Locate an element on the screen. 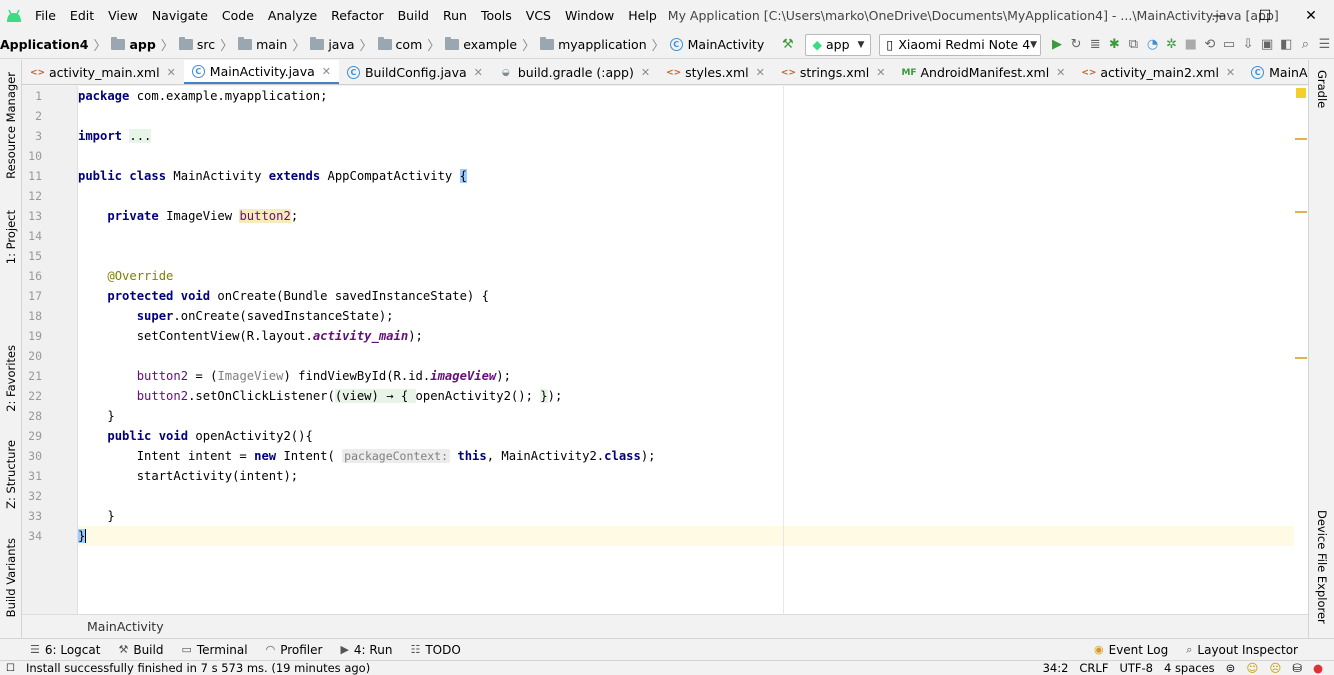  indent-setting: 4 spaces is located at coordinates (1189, 668).